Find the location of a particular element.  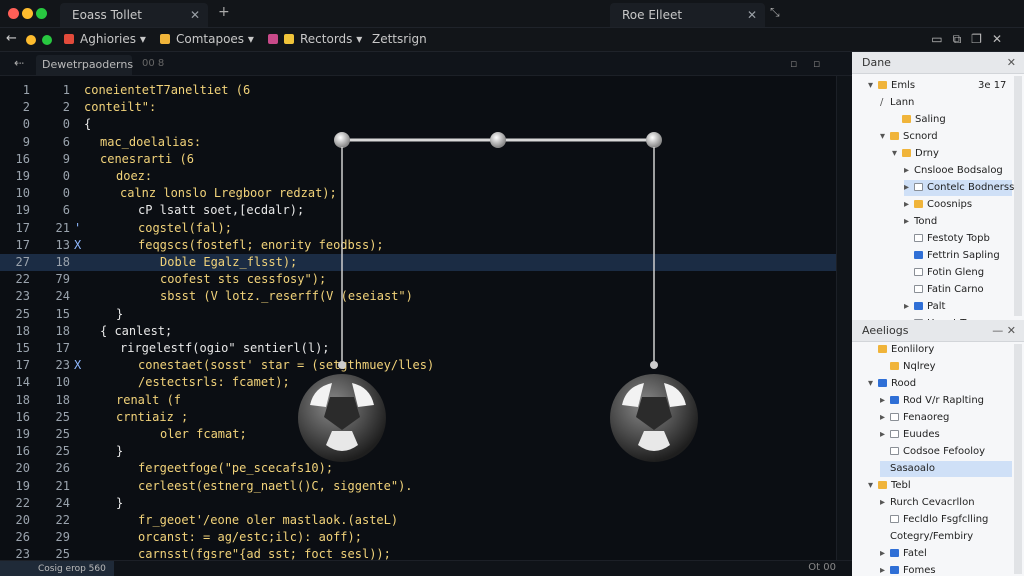

tree-item: ▾ Rood is located at coordinates (940, 384).